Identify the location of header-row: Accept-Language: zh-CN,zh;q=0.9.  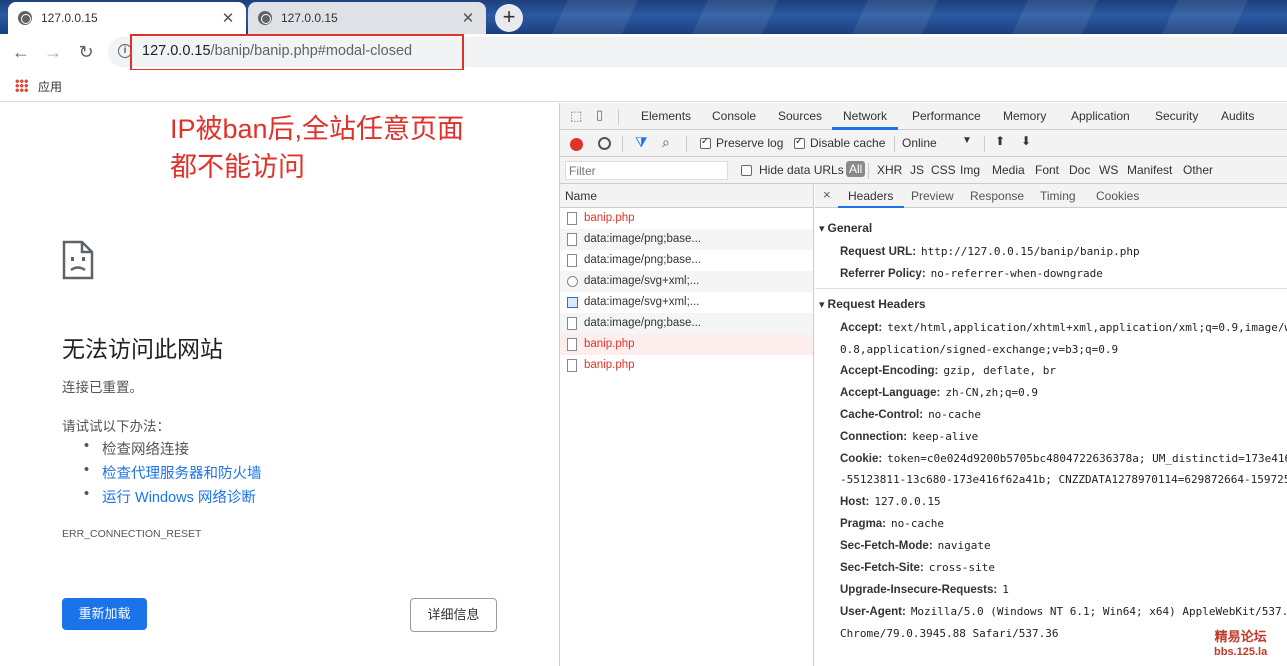
(939, 392).